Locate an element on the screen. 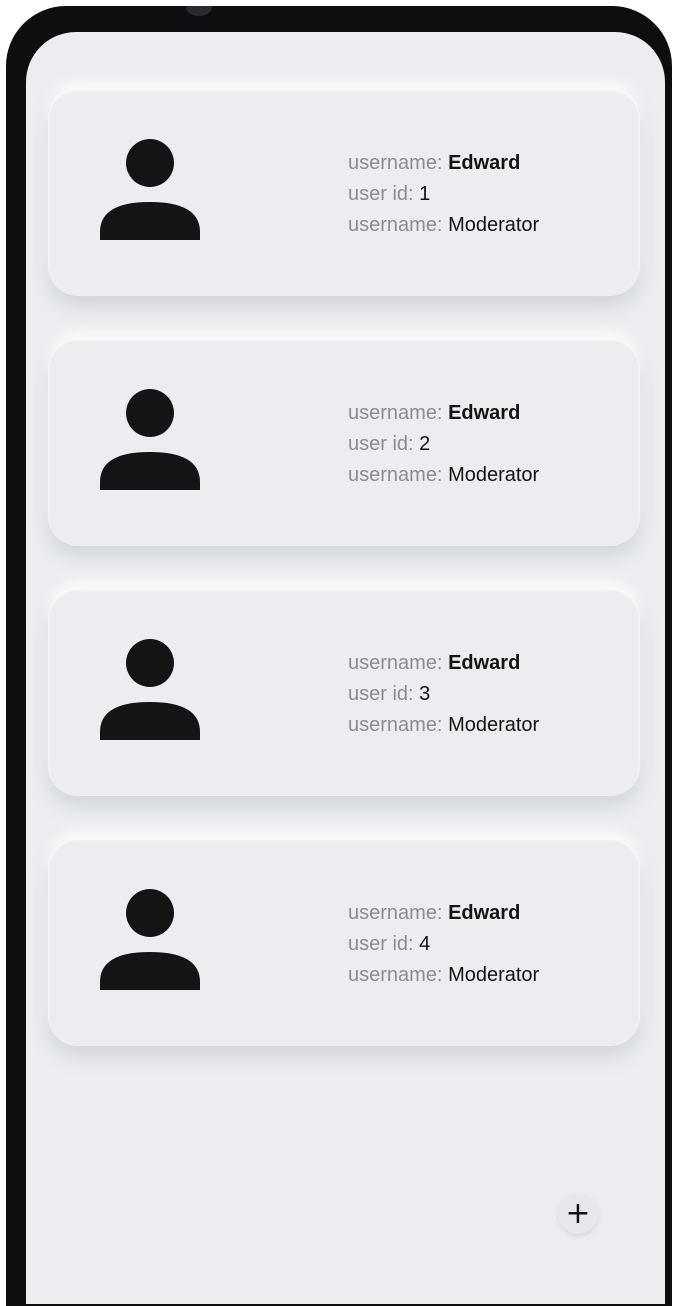 This screenshot has width=678, height=1306. plus-icon: + is located at coordinates (578, 1213).